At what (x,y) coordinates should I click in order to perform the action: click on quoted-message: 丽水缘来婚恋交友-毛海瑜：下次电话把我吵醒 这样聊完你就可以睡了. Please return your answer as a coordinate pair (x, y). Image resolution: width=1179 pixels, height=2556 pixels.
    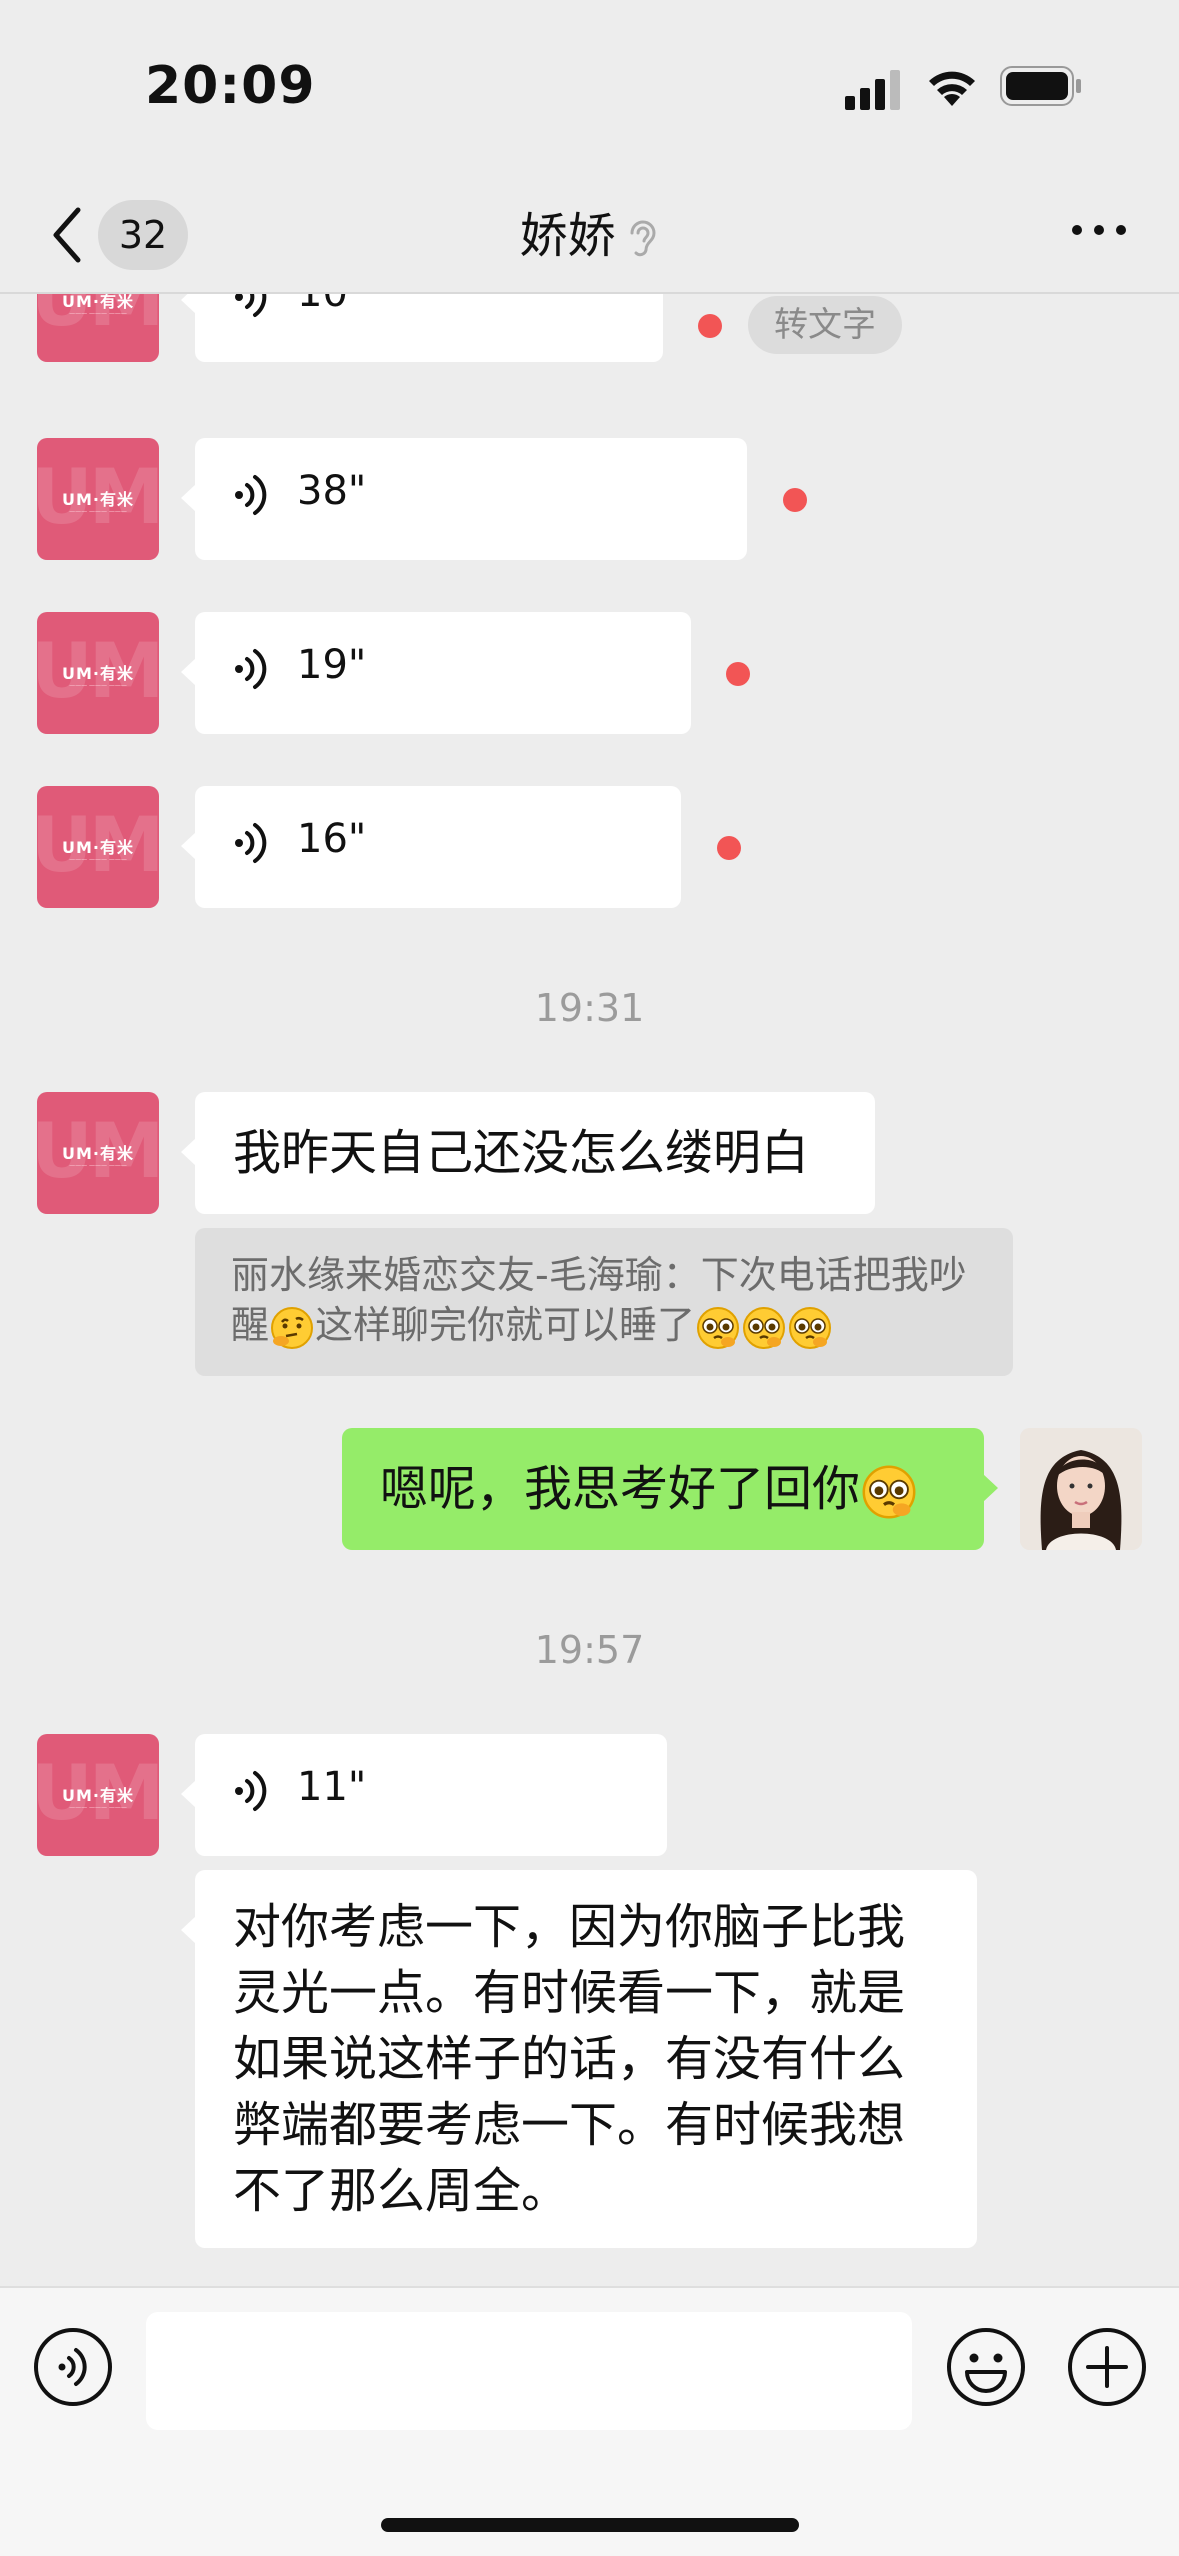
    Looking at the image, I should click on (604, 1302).